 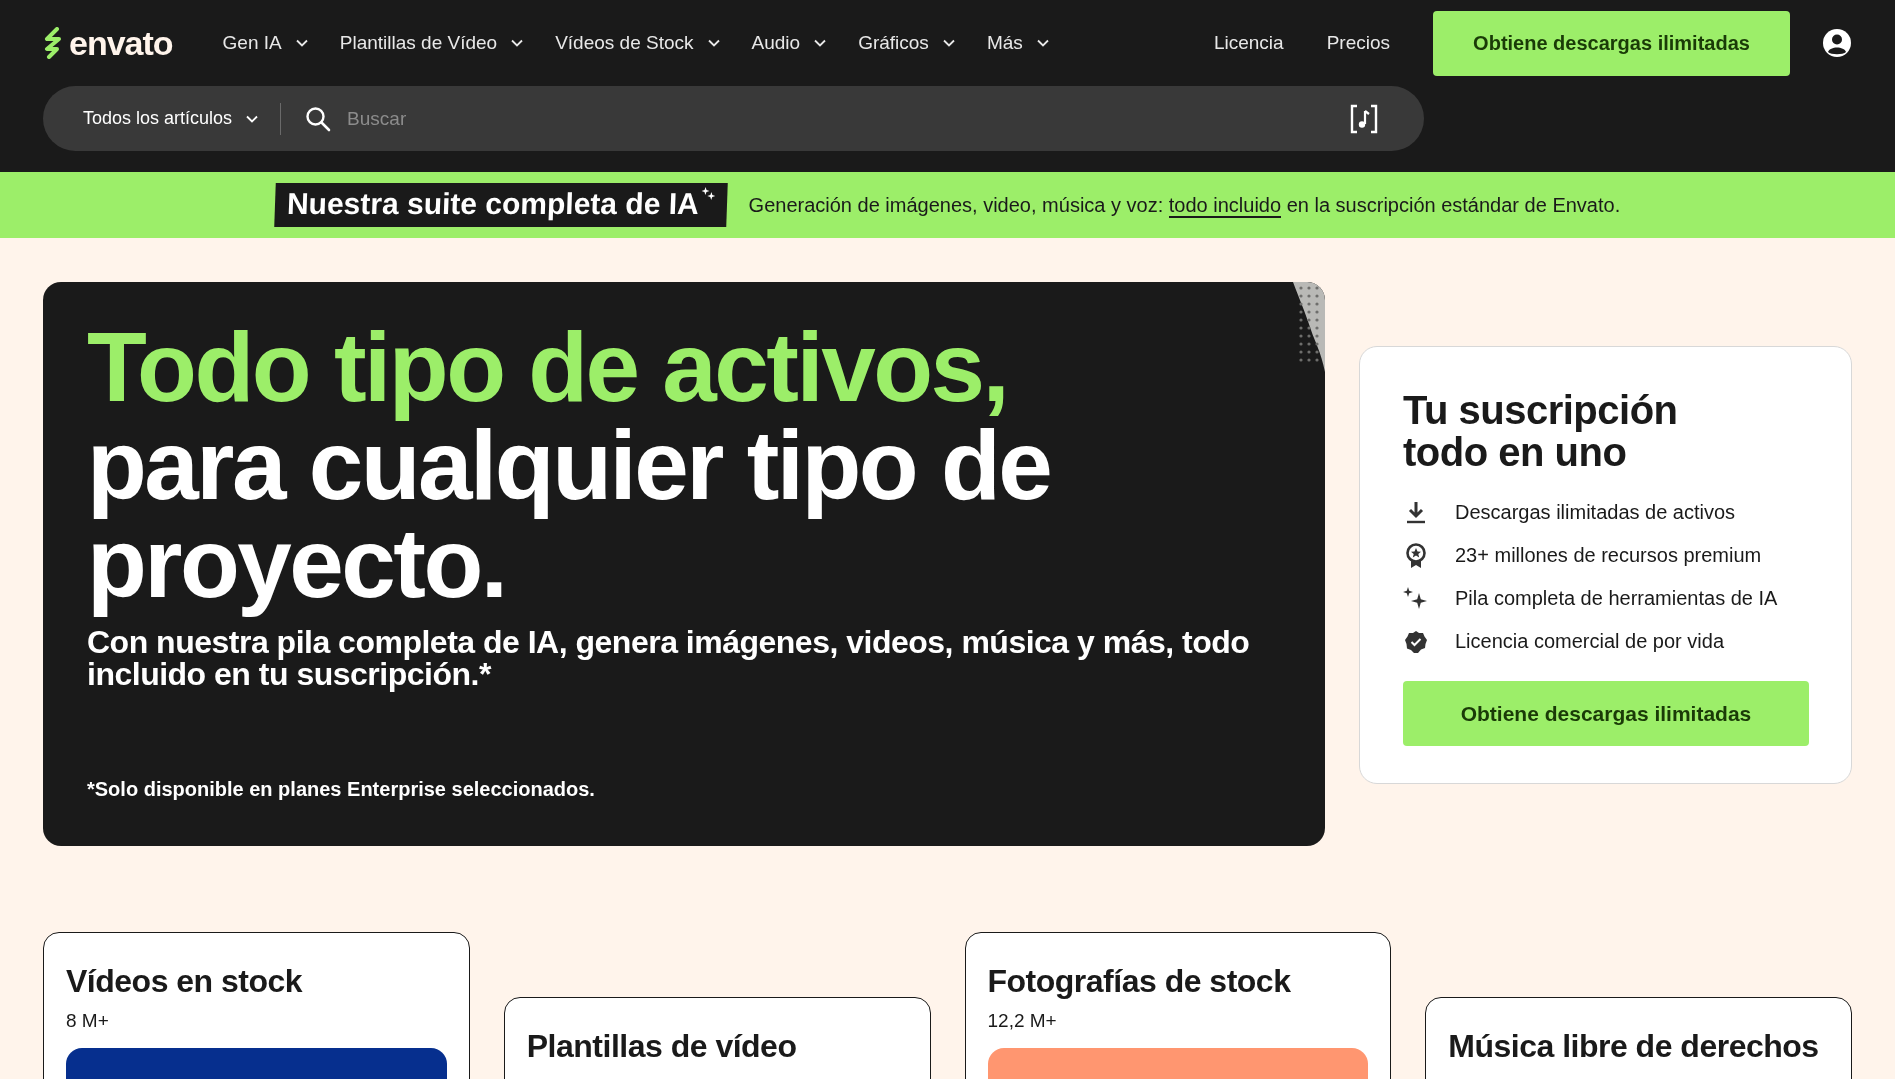 What do you see at coordinates (431, 43) in the screenshot?
I see `nav-menu-item: Plantillas de Vídeo` at bounding box center [431, 43].